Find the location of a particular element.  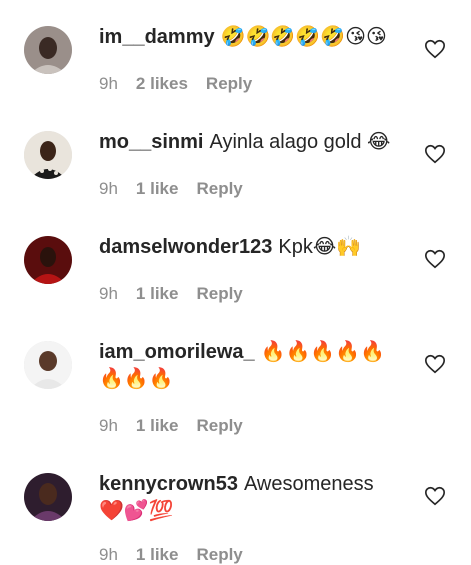

comment-username: kennycrown53 is located at coordinates (168, 484).